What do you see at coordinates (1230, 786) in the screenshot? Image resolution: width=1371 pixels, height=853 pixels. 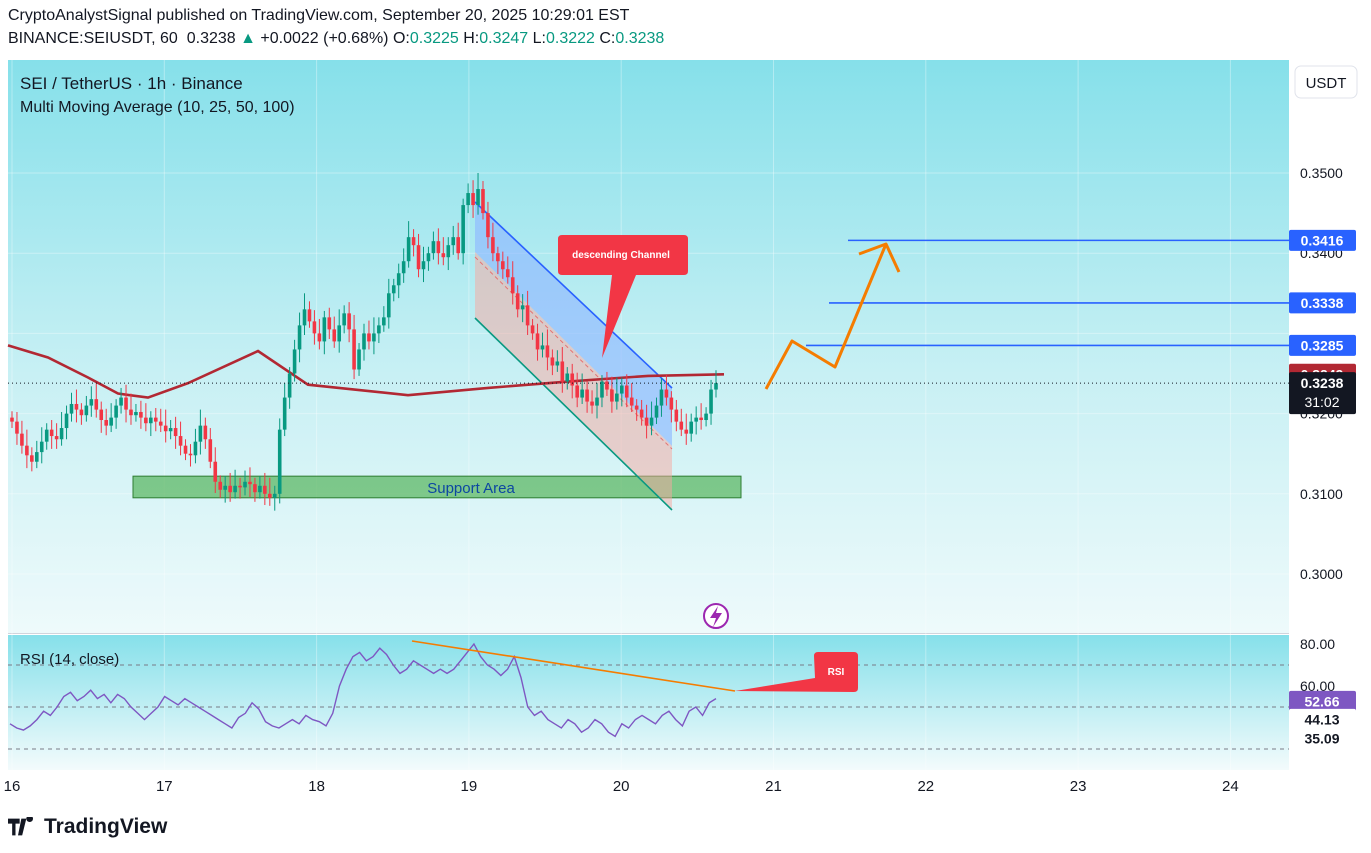 I see `time-tick-label: 24` at bounding box center [1230, 786].